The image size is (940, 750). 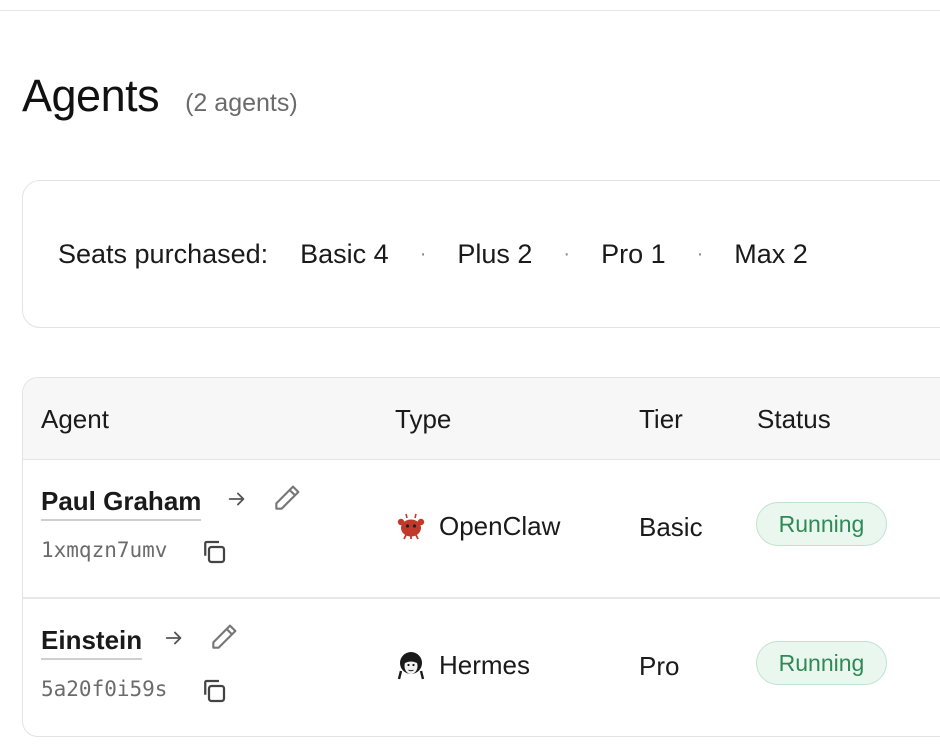 I want to click on header-type: Type, so click(x=423, y=419).